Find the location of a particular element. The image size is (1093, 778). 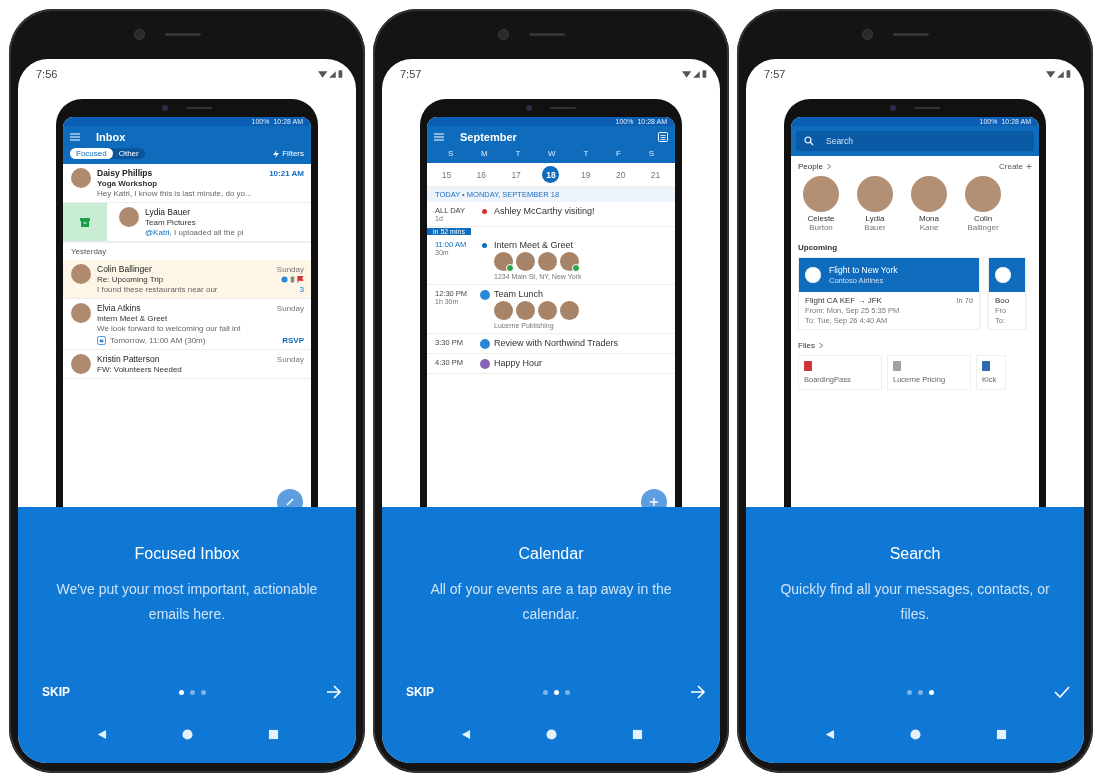

message-time: 10:21 AM is located at coordinates (286, 173).